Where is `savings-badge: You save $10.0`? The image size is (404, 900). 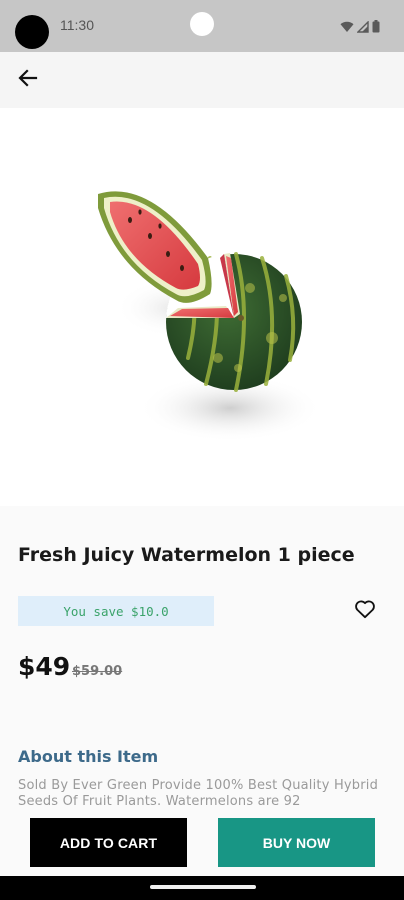 savings-badge: You save $10.0 is located at coordinates (116, 611).